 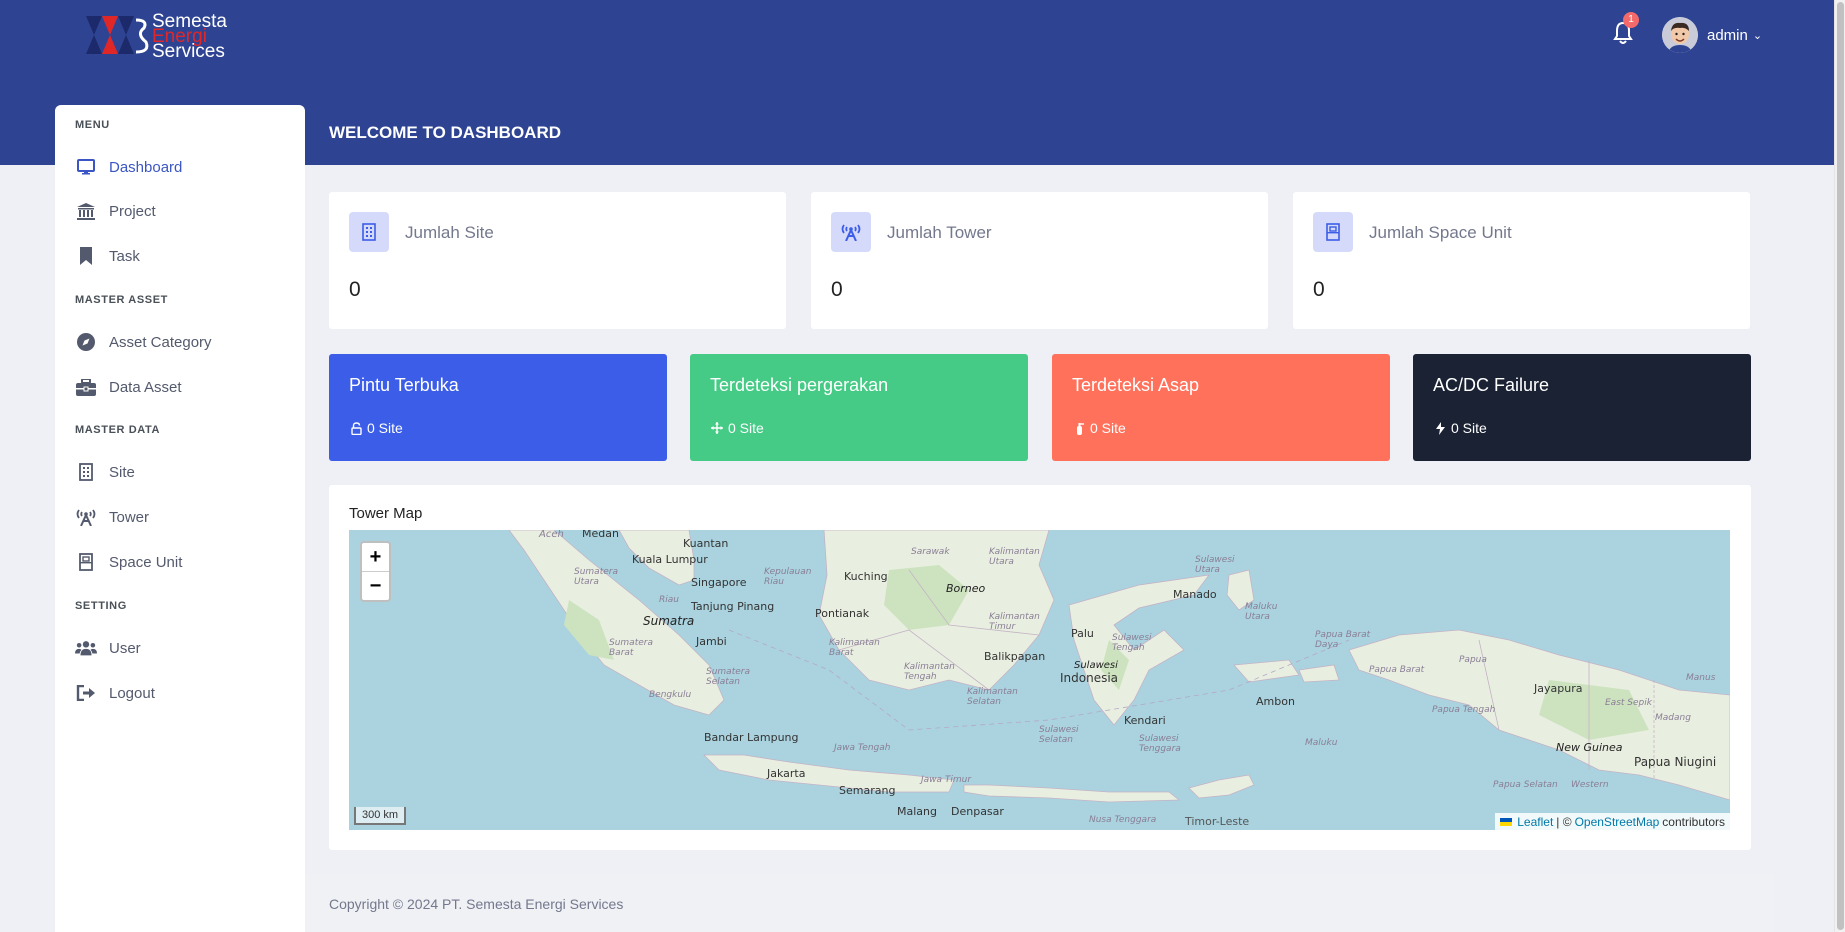 I want to click on brand-logo: Semesta Energi Services, so click(x=159, y=36).